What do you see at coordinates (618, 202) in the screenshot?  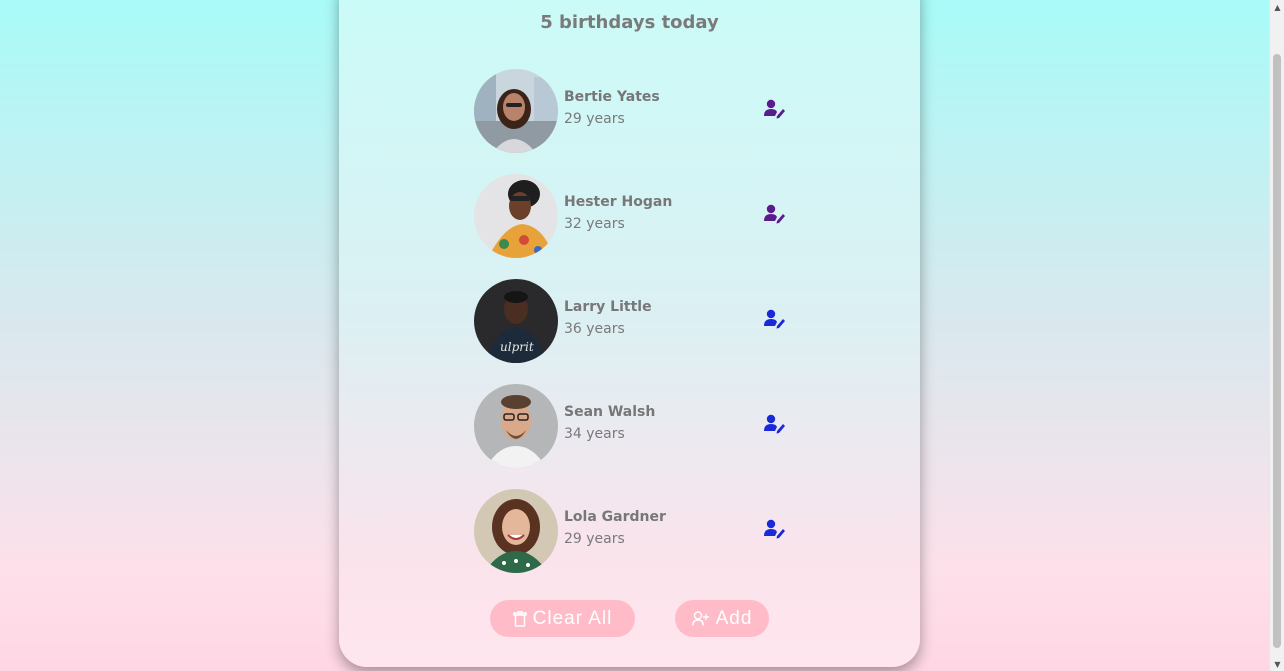 I see `person-name: Hester Hogan` at bounding box center [618, 202].